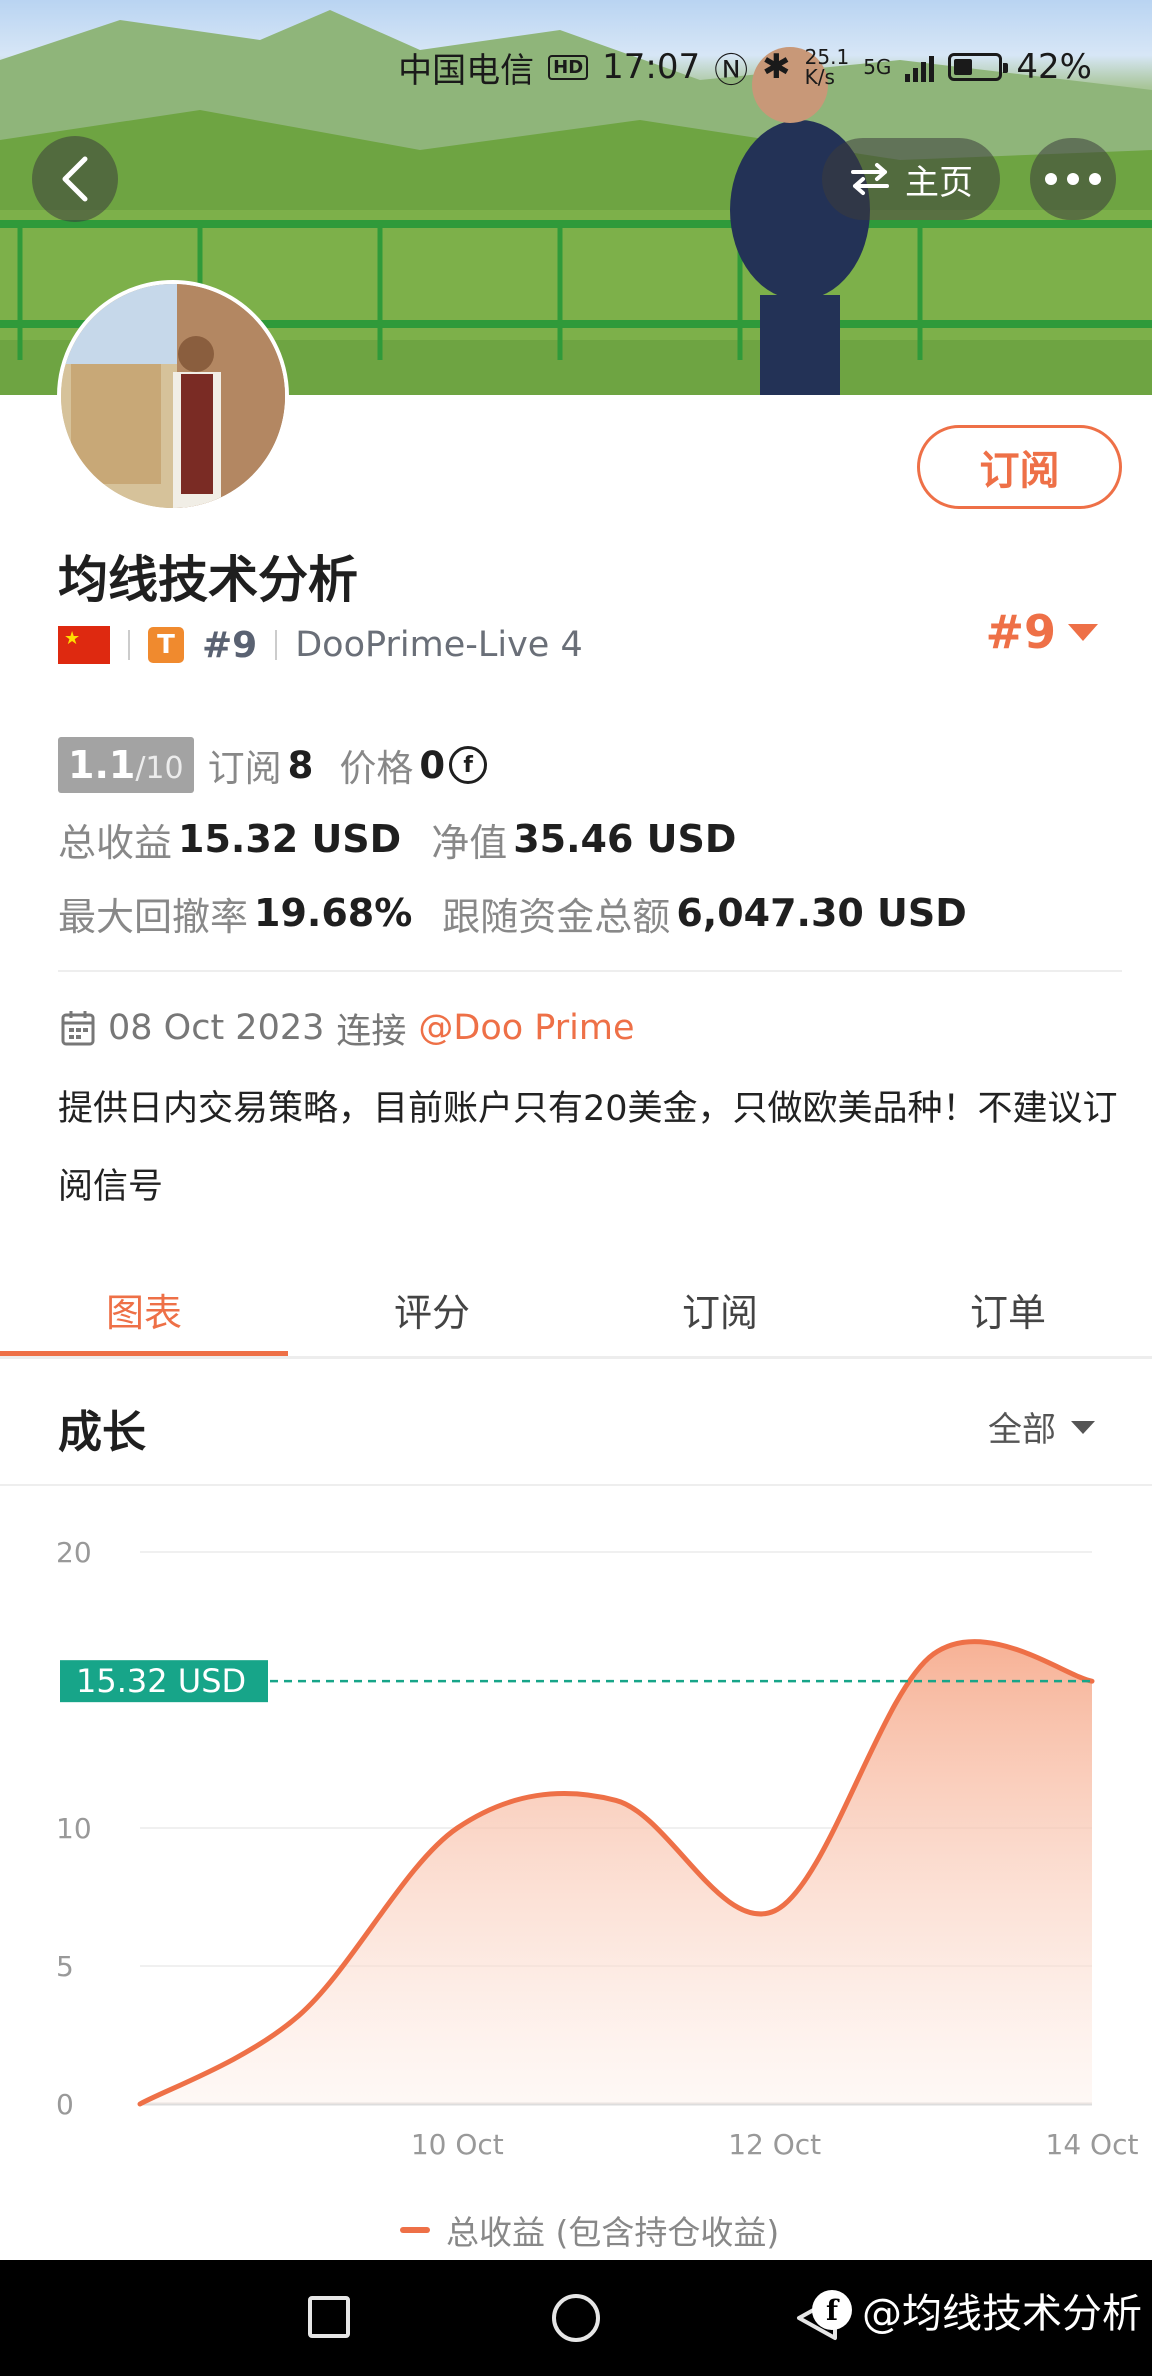 The height and width of the screenshot is (2376, 1152). I want to click on more-button, so click(1073, 179).